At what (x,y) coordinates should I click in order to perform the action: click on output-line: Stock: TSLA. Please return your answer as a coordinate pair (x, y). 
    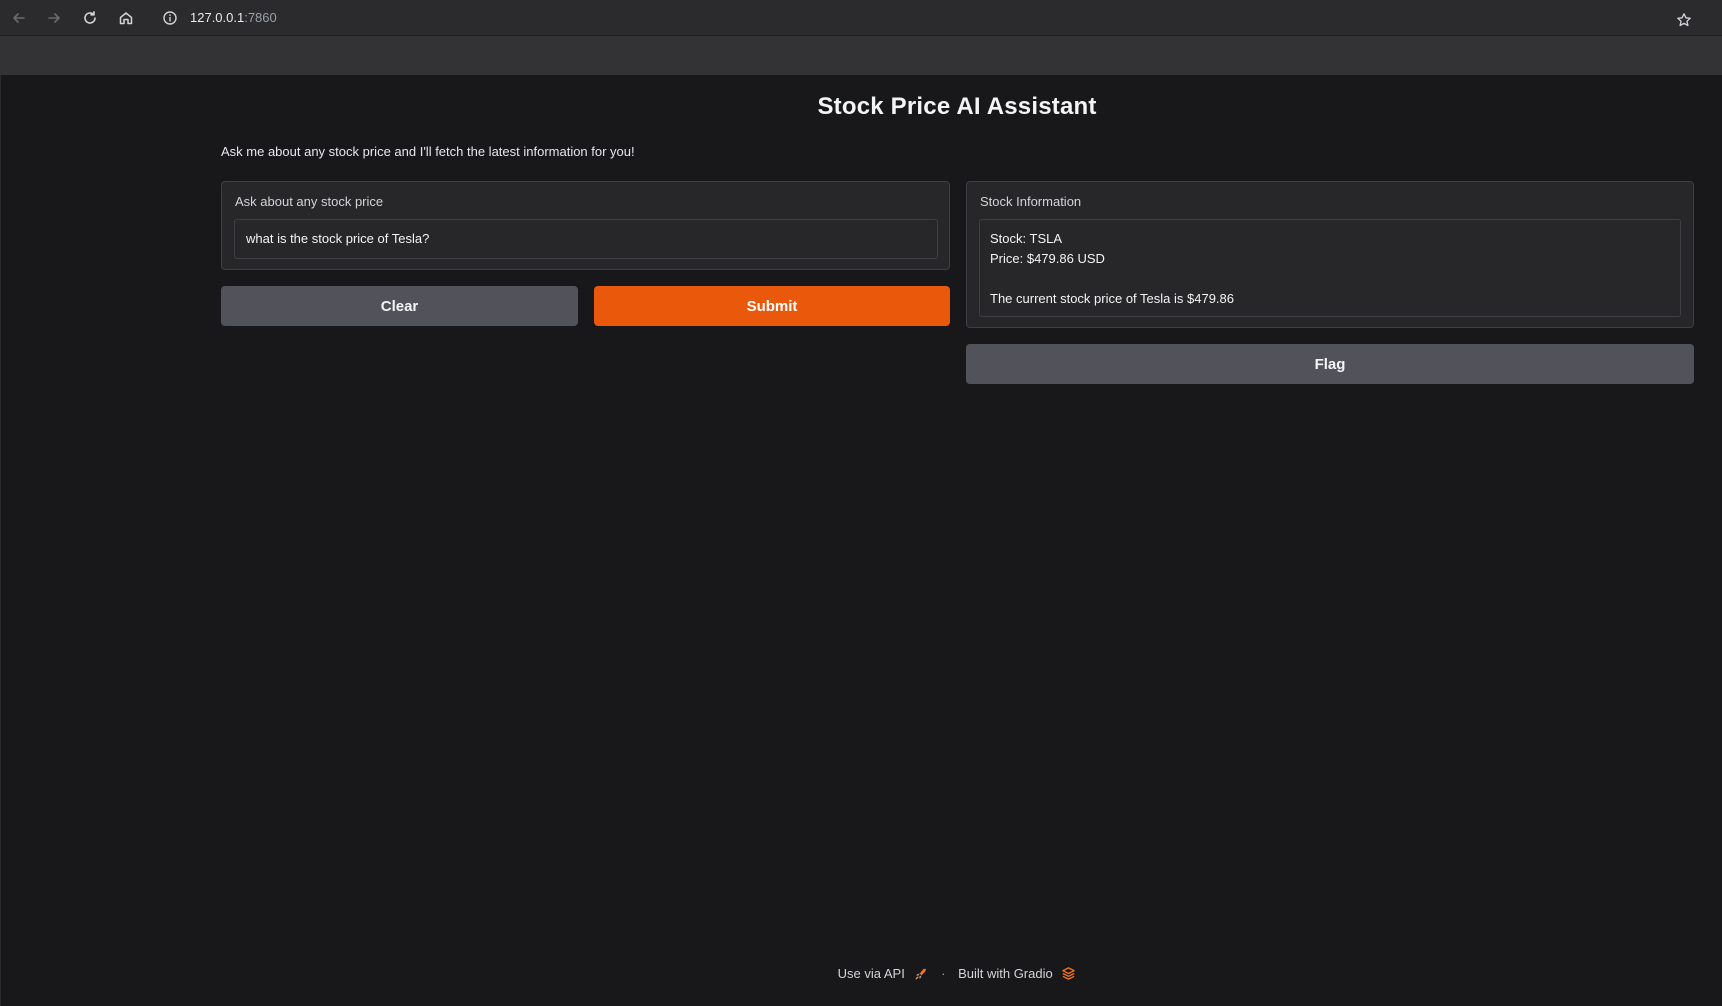
    Looking at the image, I should click on (1026, 238).